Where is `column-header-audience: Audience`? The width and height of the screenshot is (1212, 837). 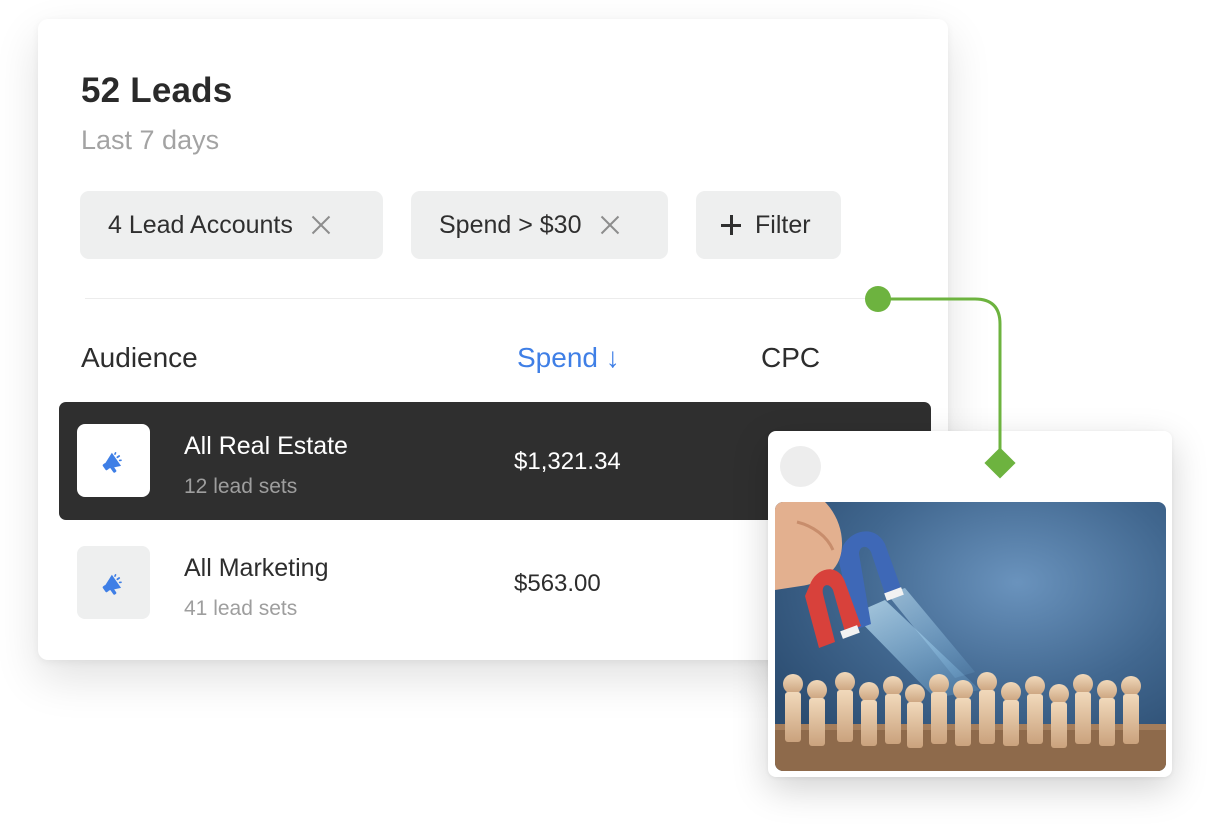
column-header-audience: Audience is located at coordinates (139, 358).